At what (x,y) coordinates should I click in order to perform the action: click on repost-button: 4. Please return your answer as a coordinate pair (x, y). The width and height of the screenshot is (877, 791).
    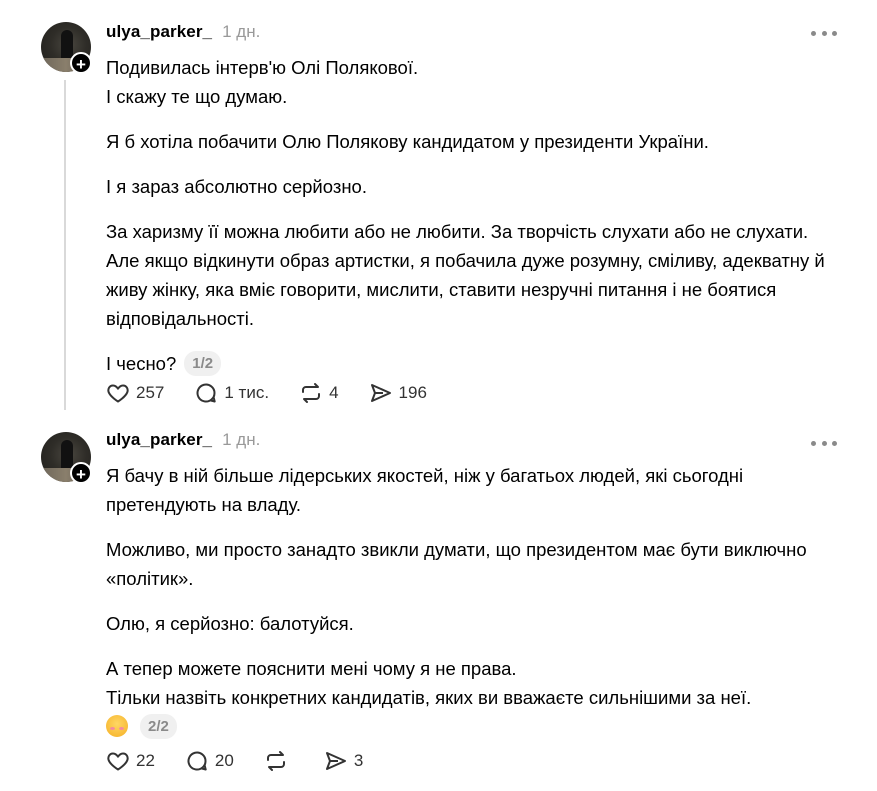
    Looking at the image, I should click on (319, 393).